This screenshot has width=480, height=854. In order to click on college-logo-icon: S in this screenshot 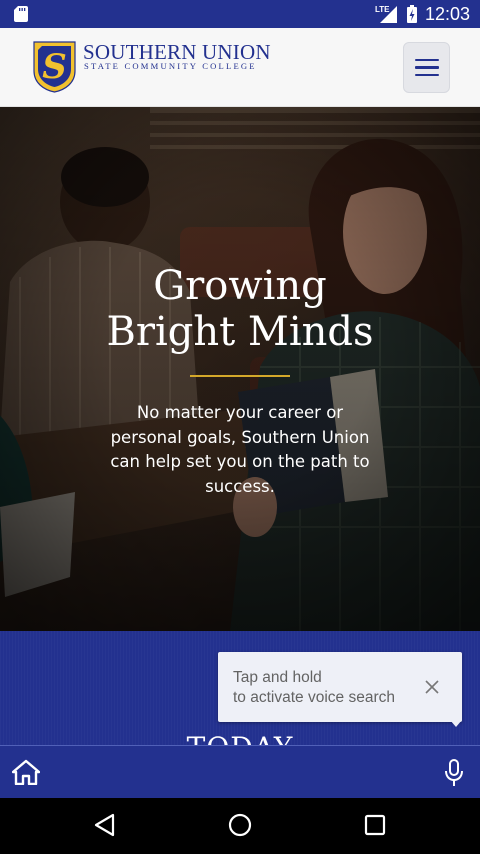, I will do `click(54, 67)`.